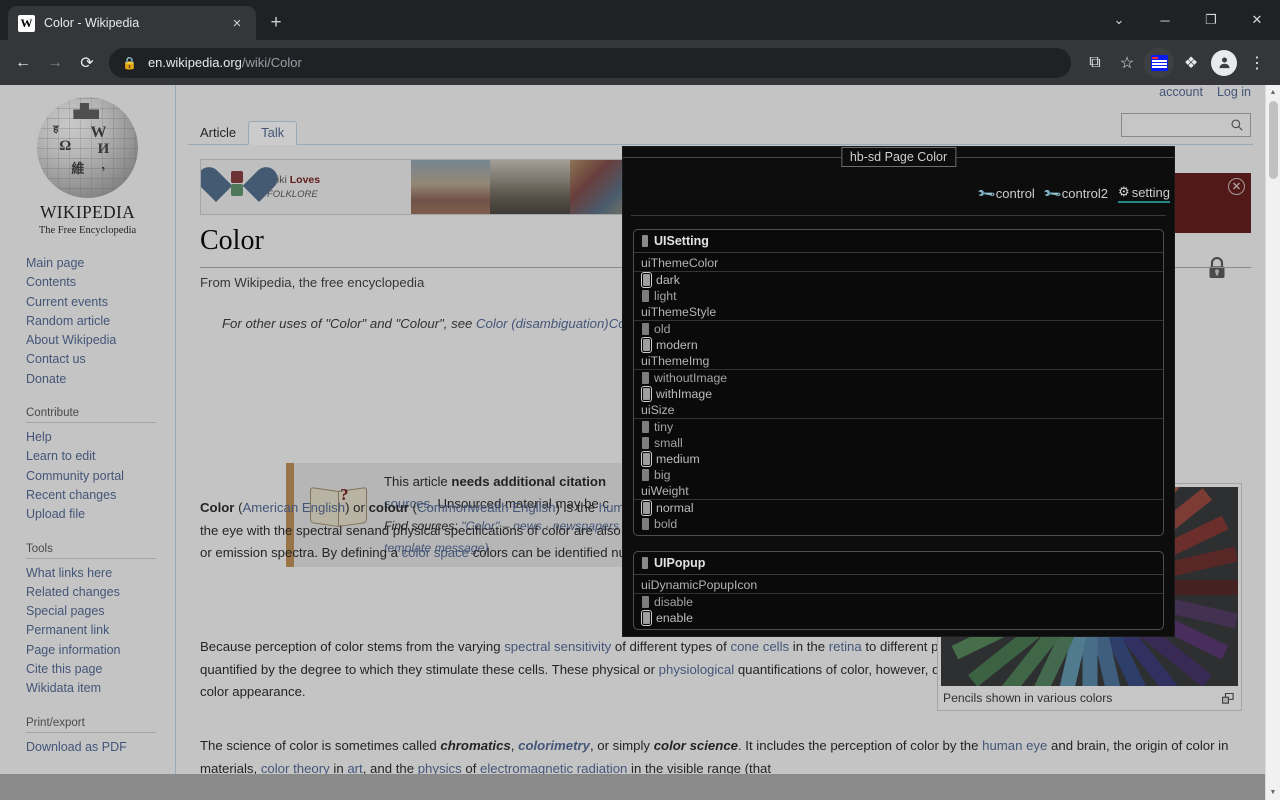 The image size is (1280, 800). I want to click on option-uiThemeColor-light: light, so click(898, 296).